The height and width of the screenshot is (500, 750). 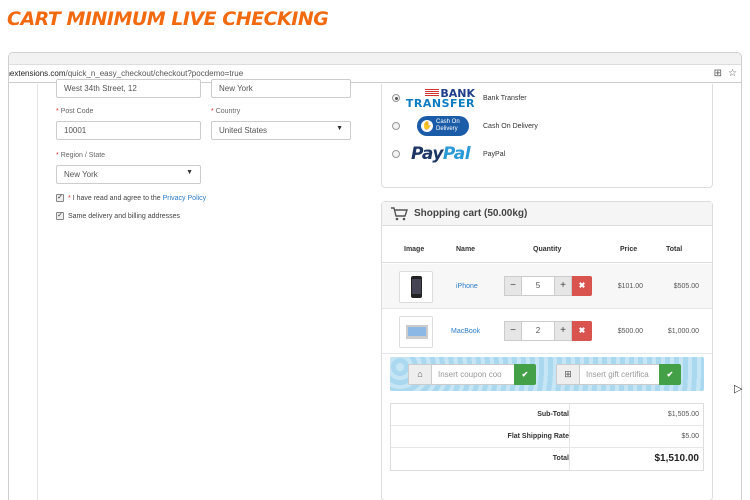 I want to click on region-value: New York, so click(x=81, y=174).